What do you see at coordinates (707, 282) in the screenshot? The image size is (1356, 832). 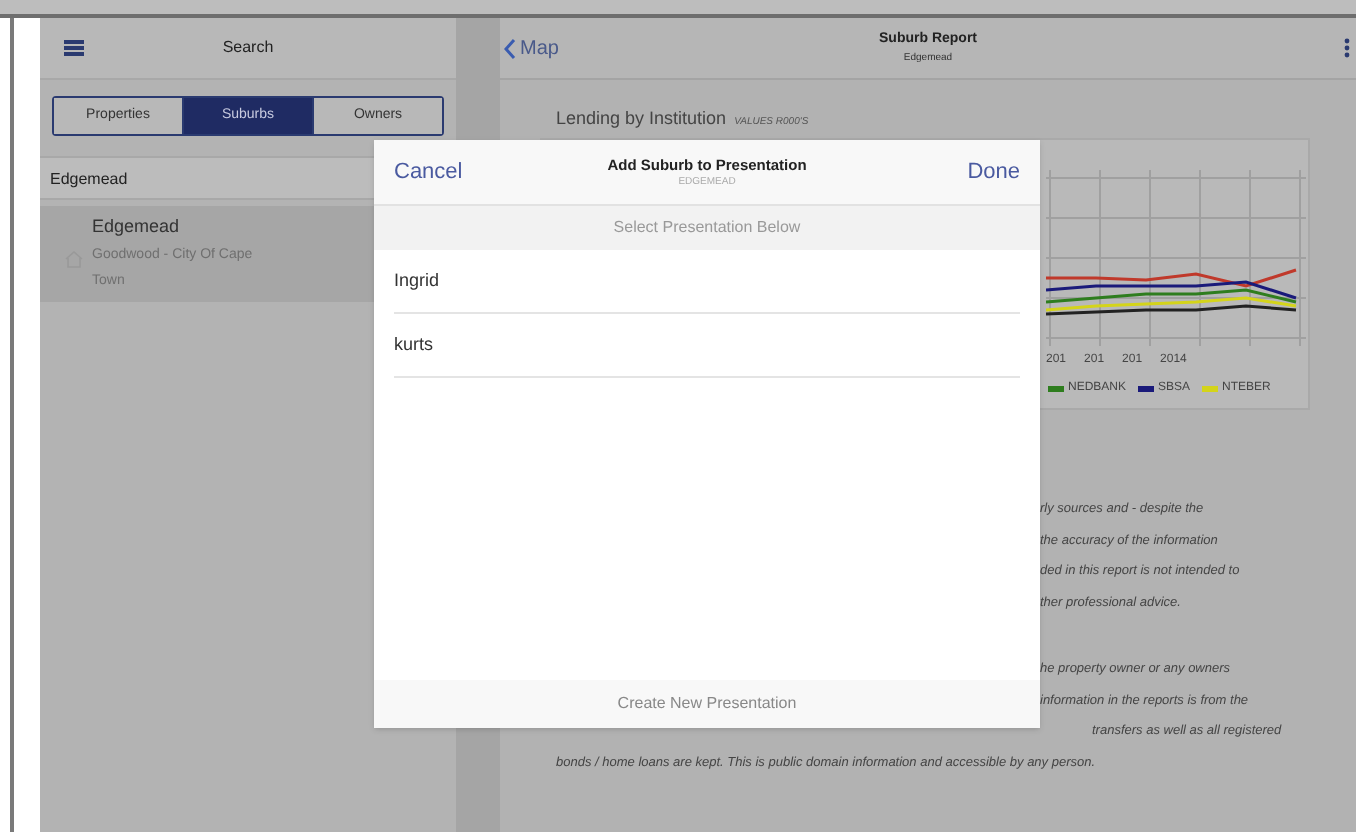 I see `presentation-item: Ingrid` at bounding box center [707, 282].